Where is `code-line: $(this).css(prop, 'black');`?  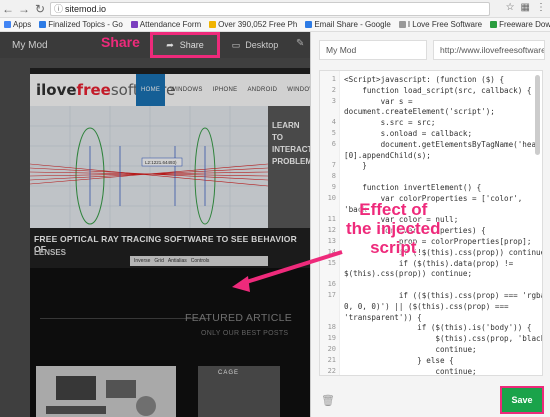 code-line: $(this).css(prop, 'black'); is located at coordinates (443, 339).